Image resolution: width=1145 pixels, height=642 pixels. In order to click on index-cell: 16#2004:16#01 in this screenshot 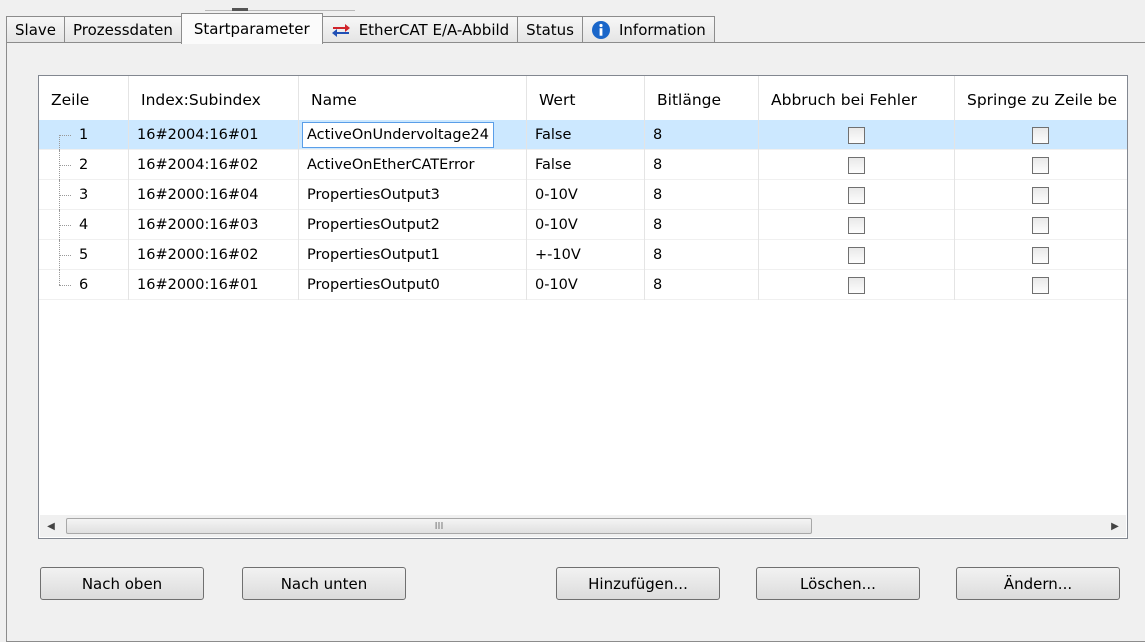, I will do `click(214, 135)`.